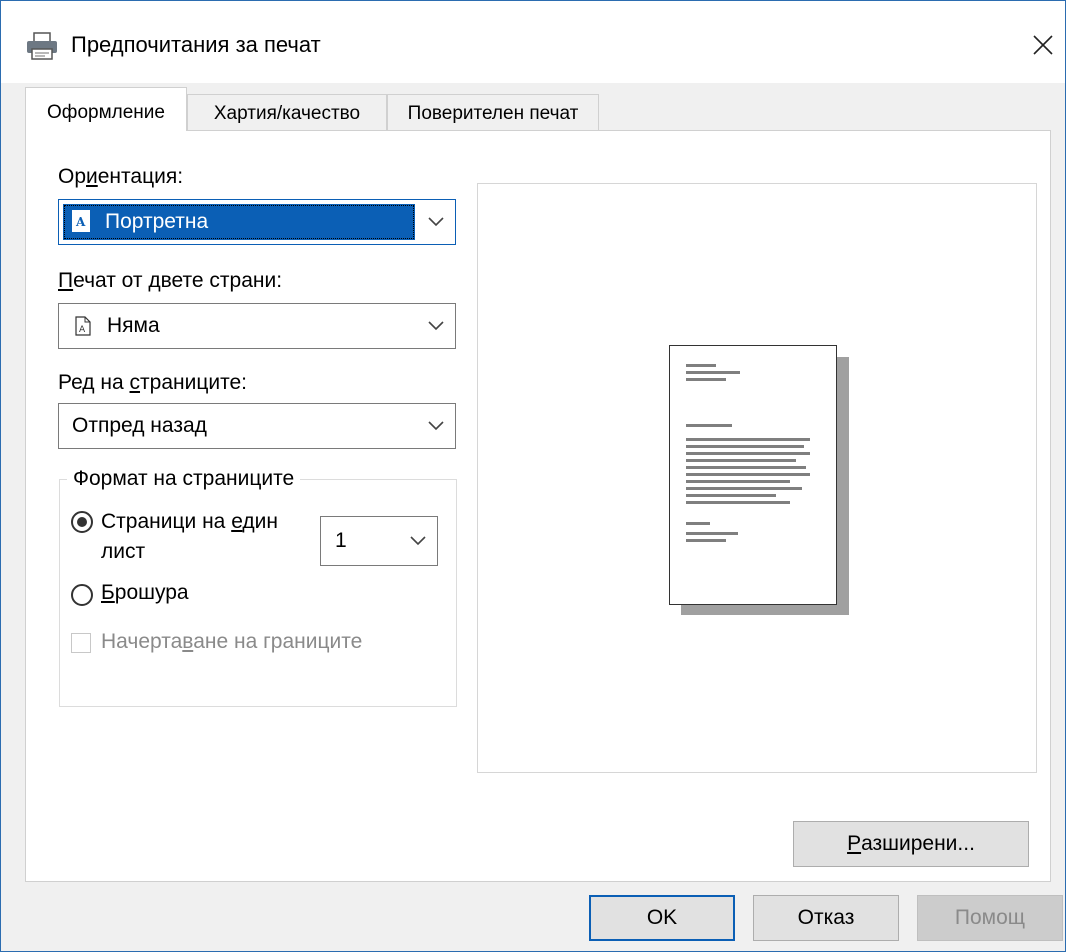 This screenshot has height=952, width=1066. What do you see at coordinates (257, 222) in the screenshot?
I see `orientation-select: A Портретна` at bounding box center [257, 222].